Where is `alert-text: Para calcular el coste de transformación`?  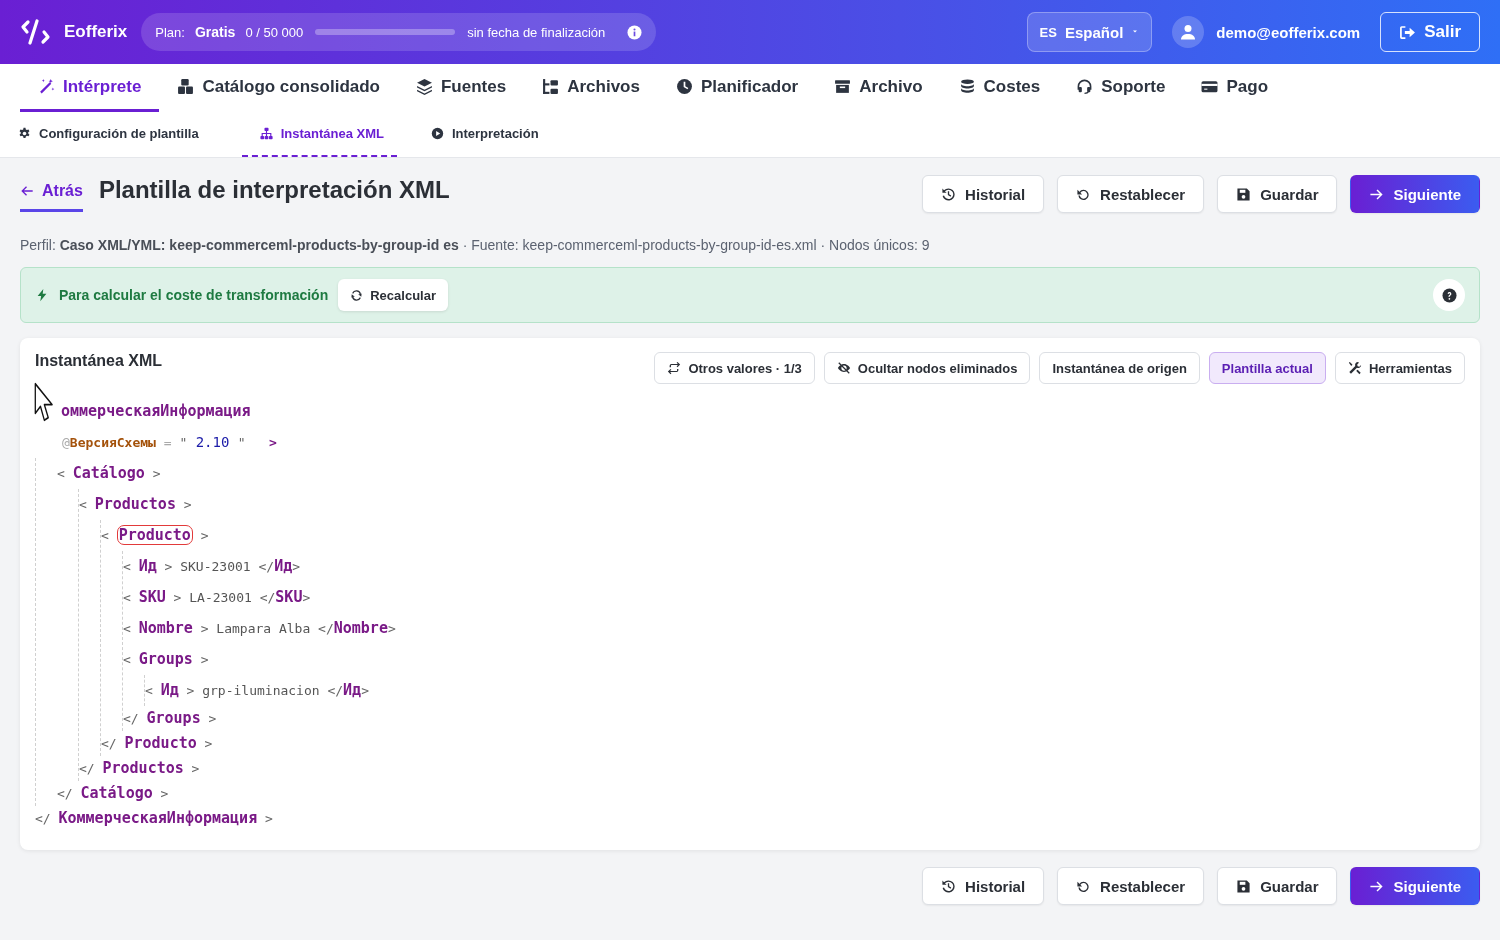 alert-text: Para calcular el coste de transformación is located at coordinates (194, 295).